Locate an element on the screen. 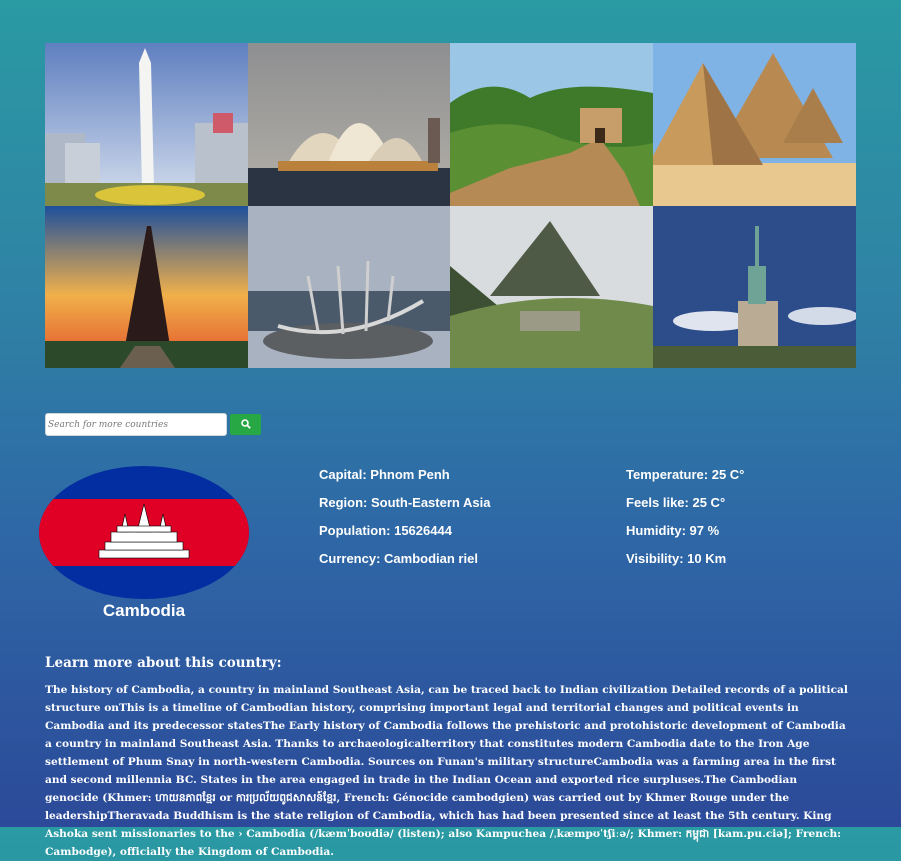 The image size is (901, 861). search-button is located at coordinates (245, 424).